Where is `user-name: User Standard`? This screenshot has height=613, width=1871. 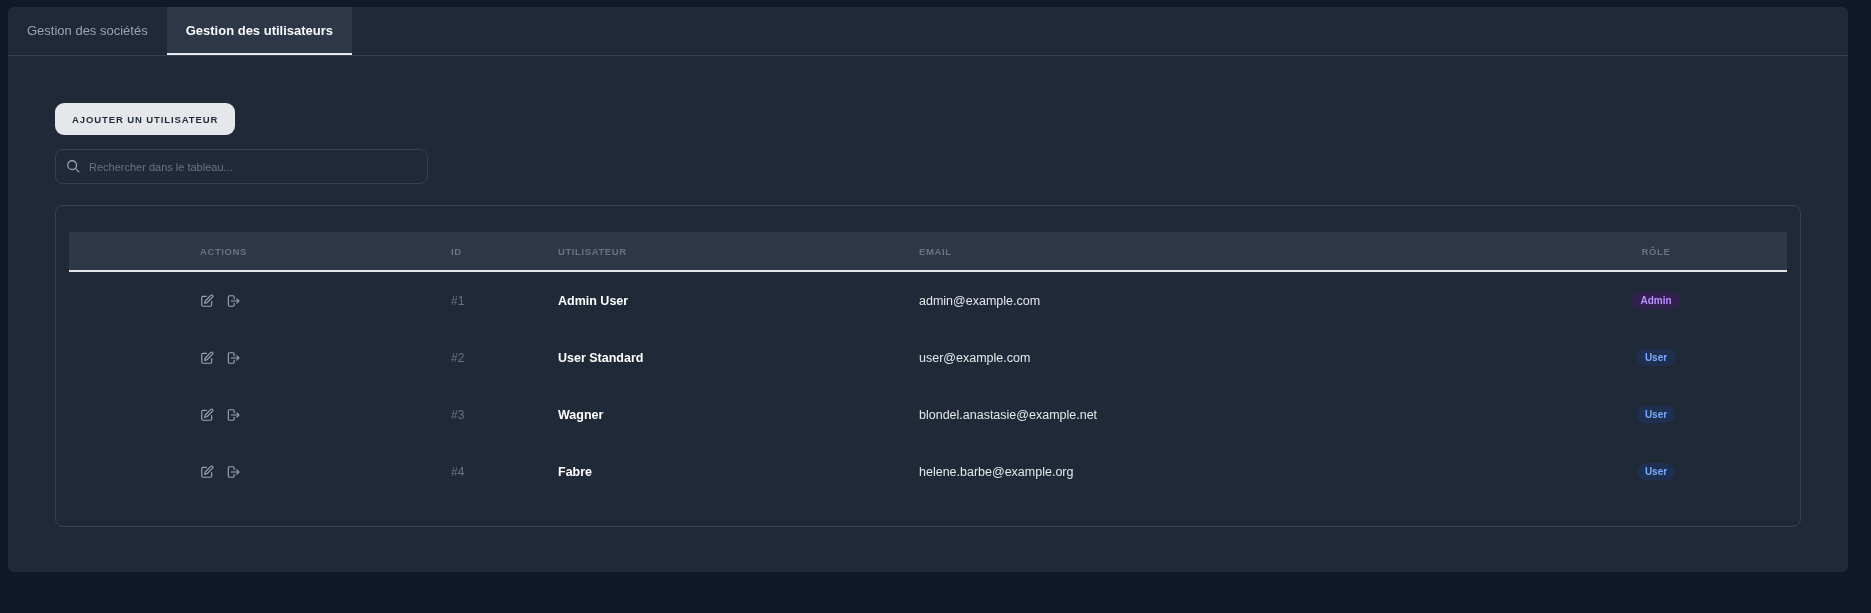
user-name: User Standard is located at coordinates (601, 357).